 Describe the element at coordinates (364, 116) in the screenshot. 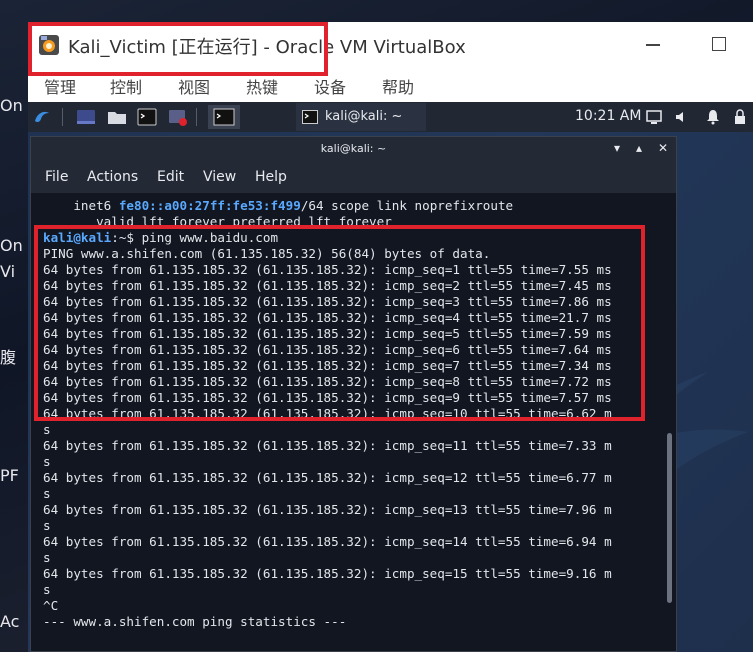

I see `taskbar-terminal-label: kali@kali: ~` at that location.